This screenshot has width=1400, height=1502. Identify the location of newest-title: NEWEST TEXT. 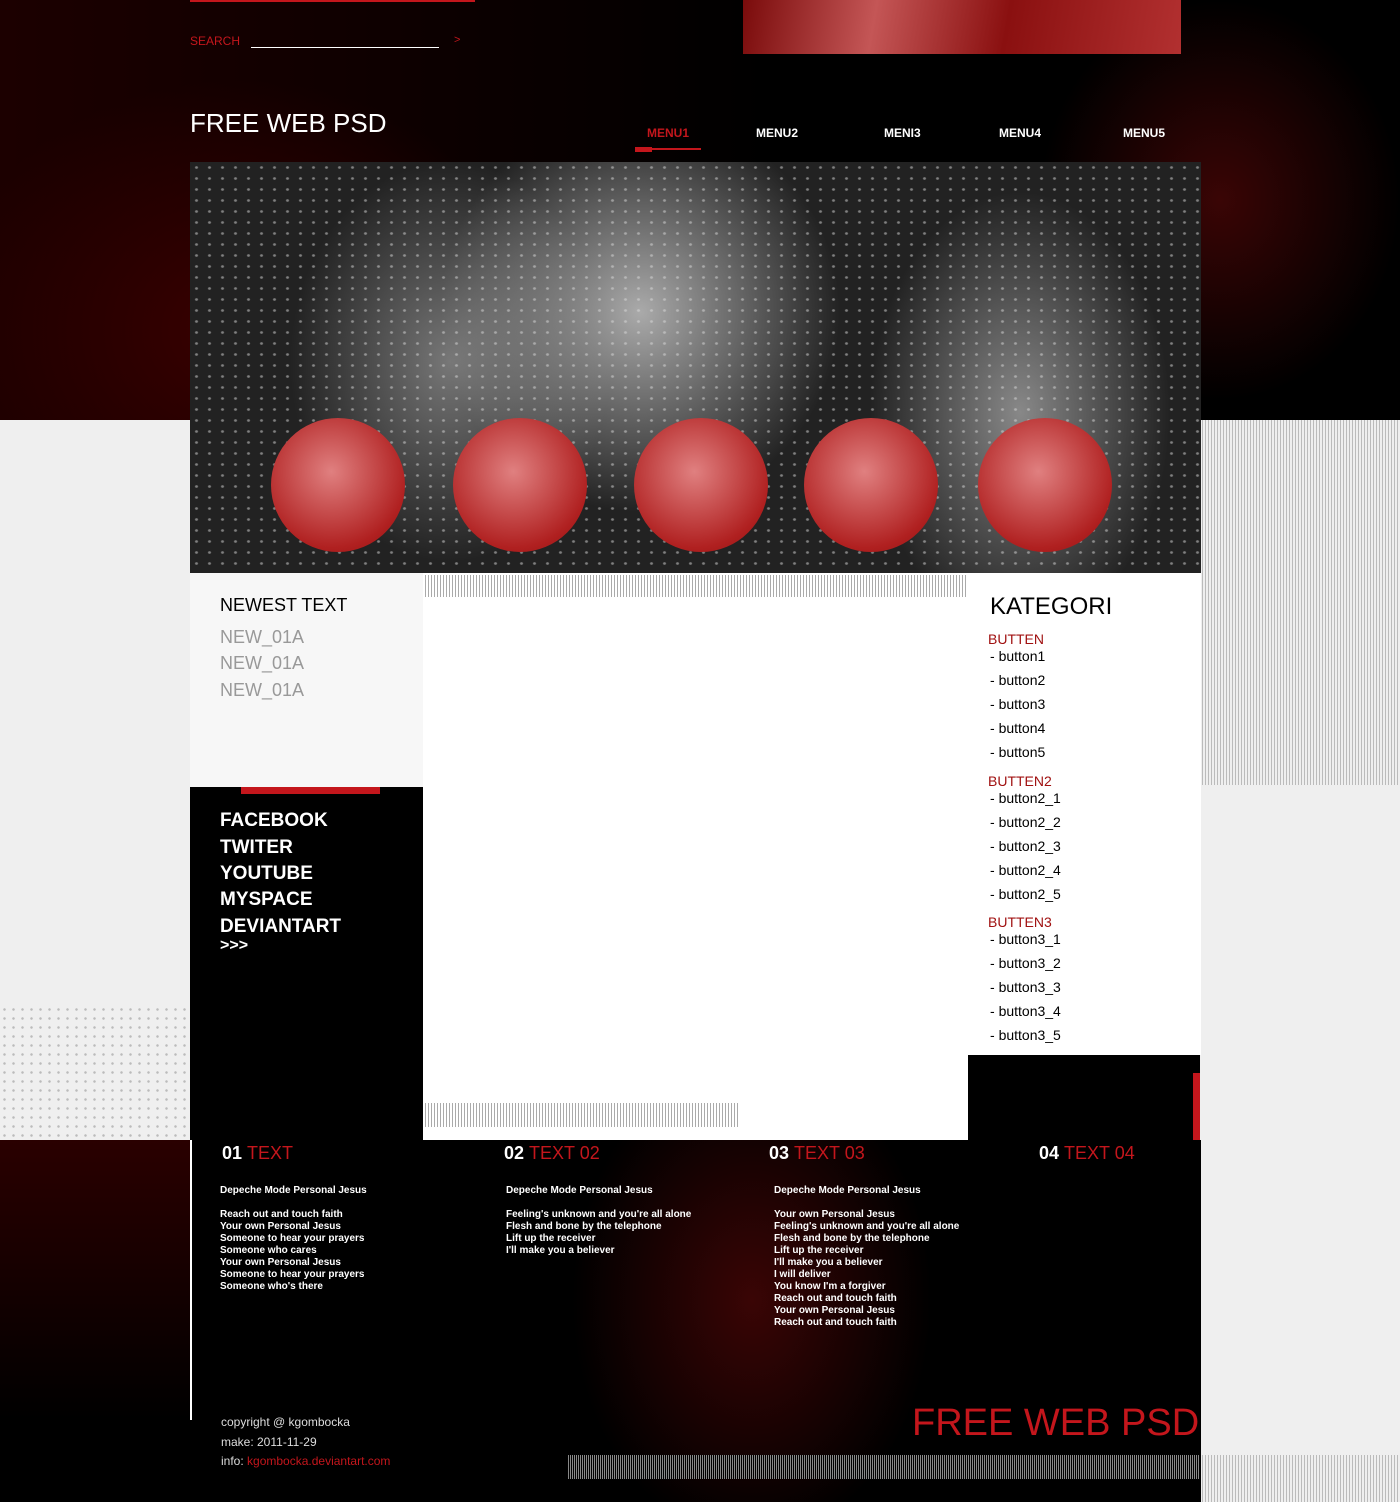
(284, 605).